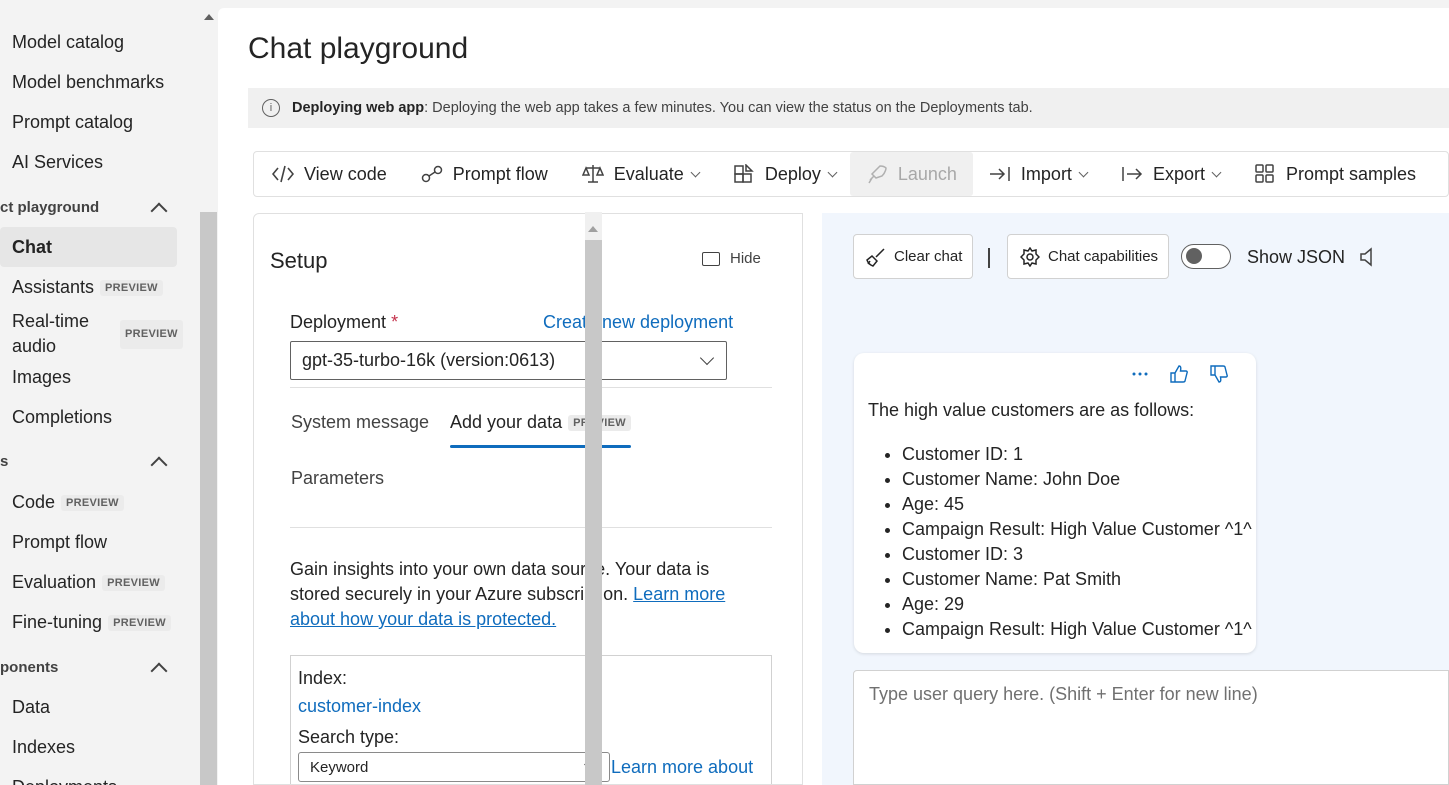  Describe the element at coordinates (31, 707) in the screenshot. I see `nav-data: Data` at that location.